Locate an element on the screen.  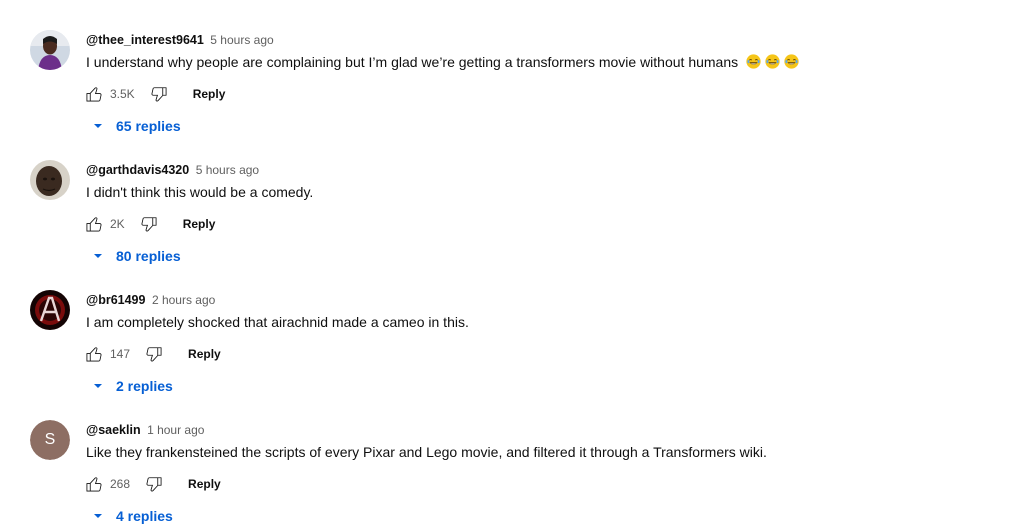
avatar: S is located at coordinates (50, 440).